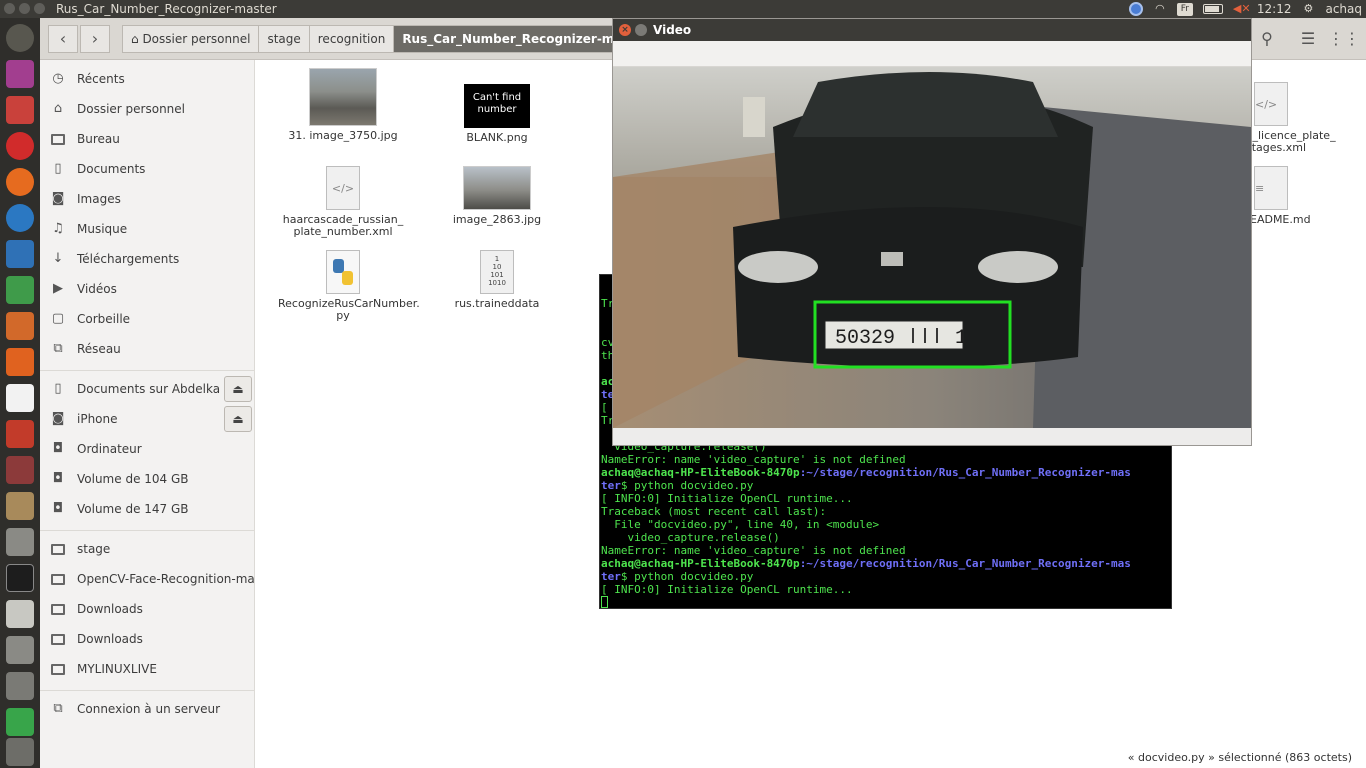 This screenshot has width=1366, height=768. I want to click on chrome-indicator-icon, so click(1135, 9).